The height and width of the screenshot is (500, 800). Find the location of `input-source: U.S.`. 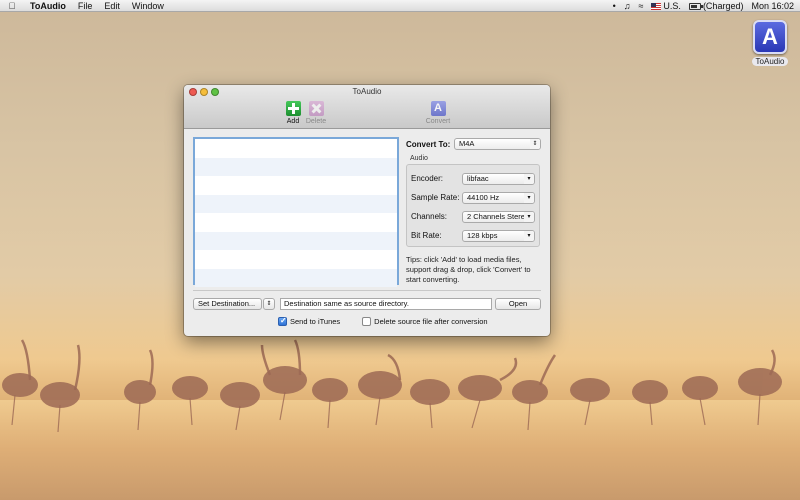

input-source: U.S. is located at coordinates (666, 6).